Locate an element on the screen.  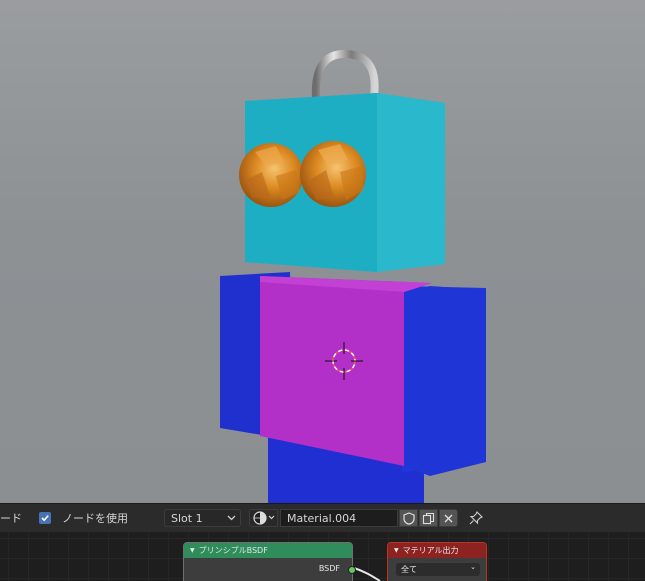
material-output-node: ▼ マテリアル出力 全て ⌄ is located at coordinates (437, 561).